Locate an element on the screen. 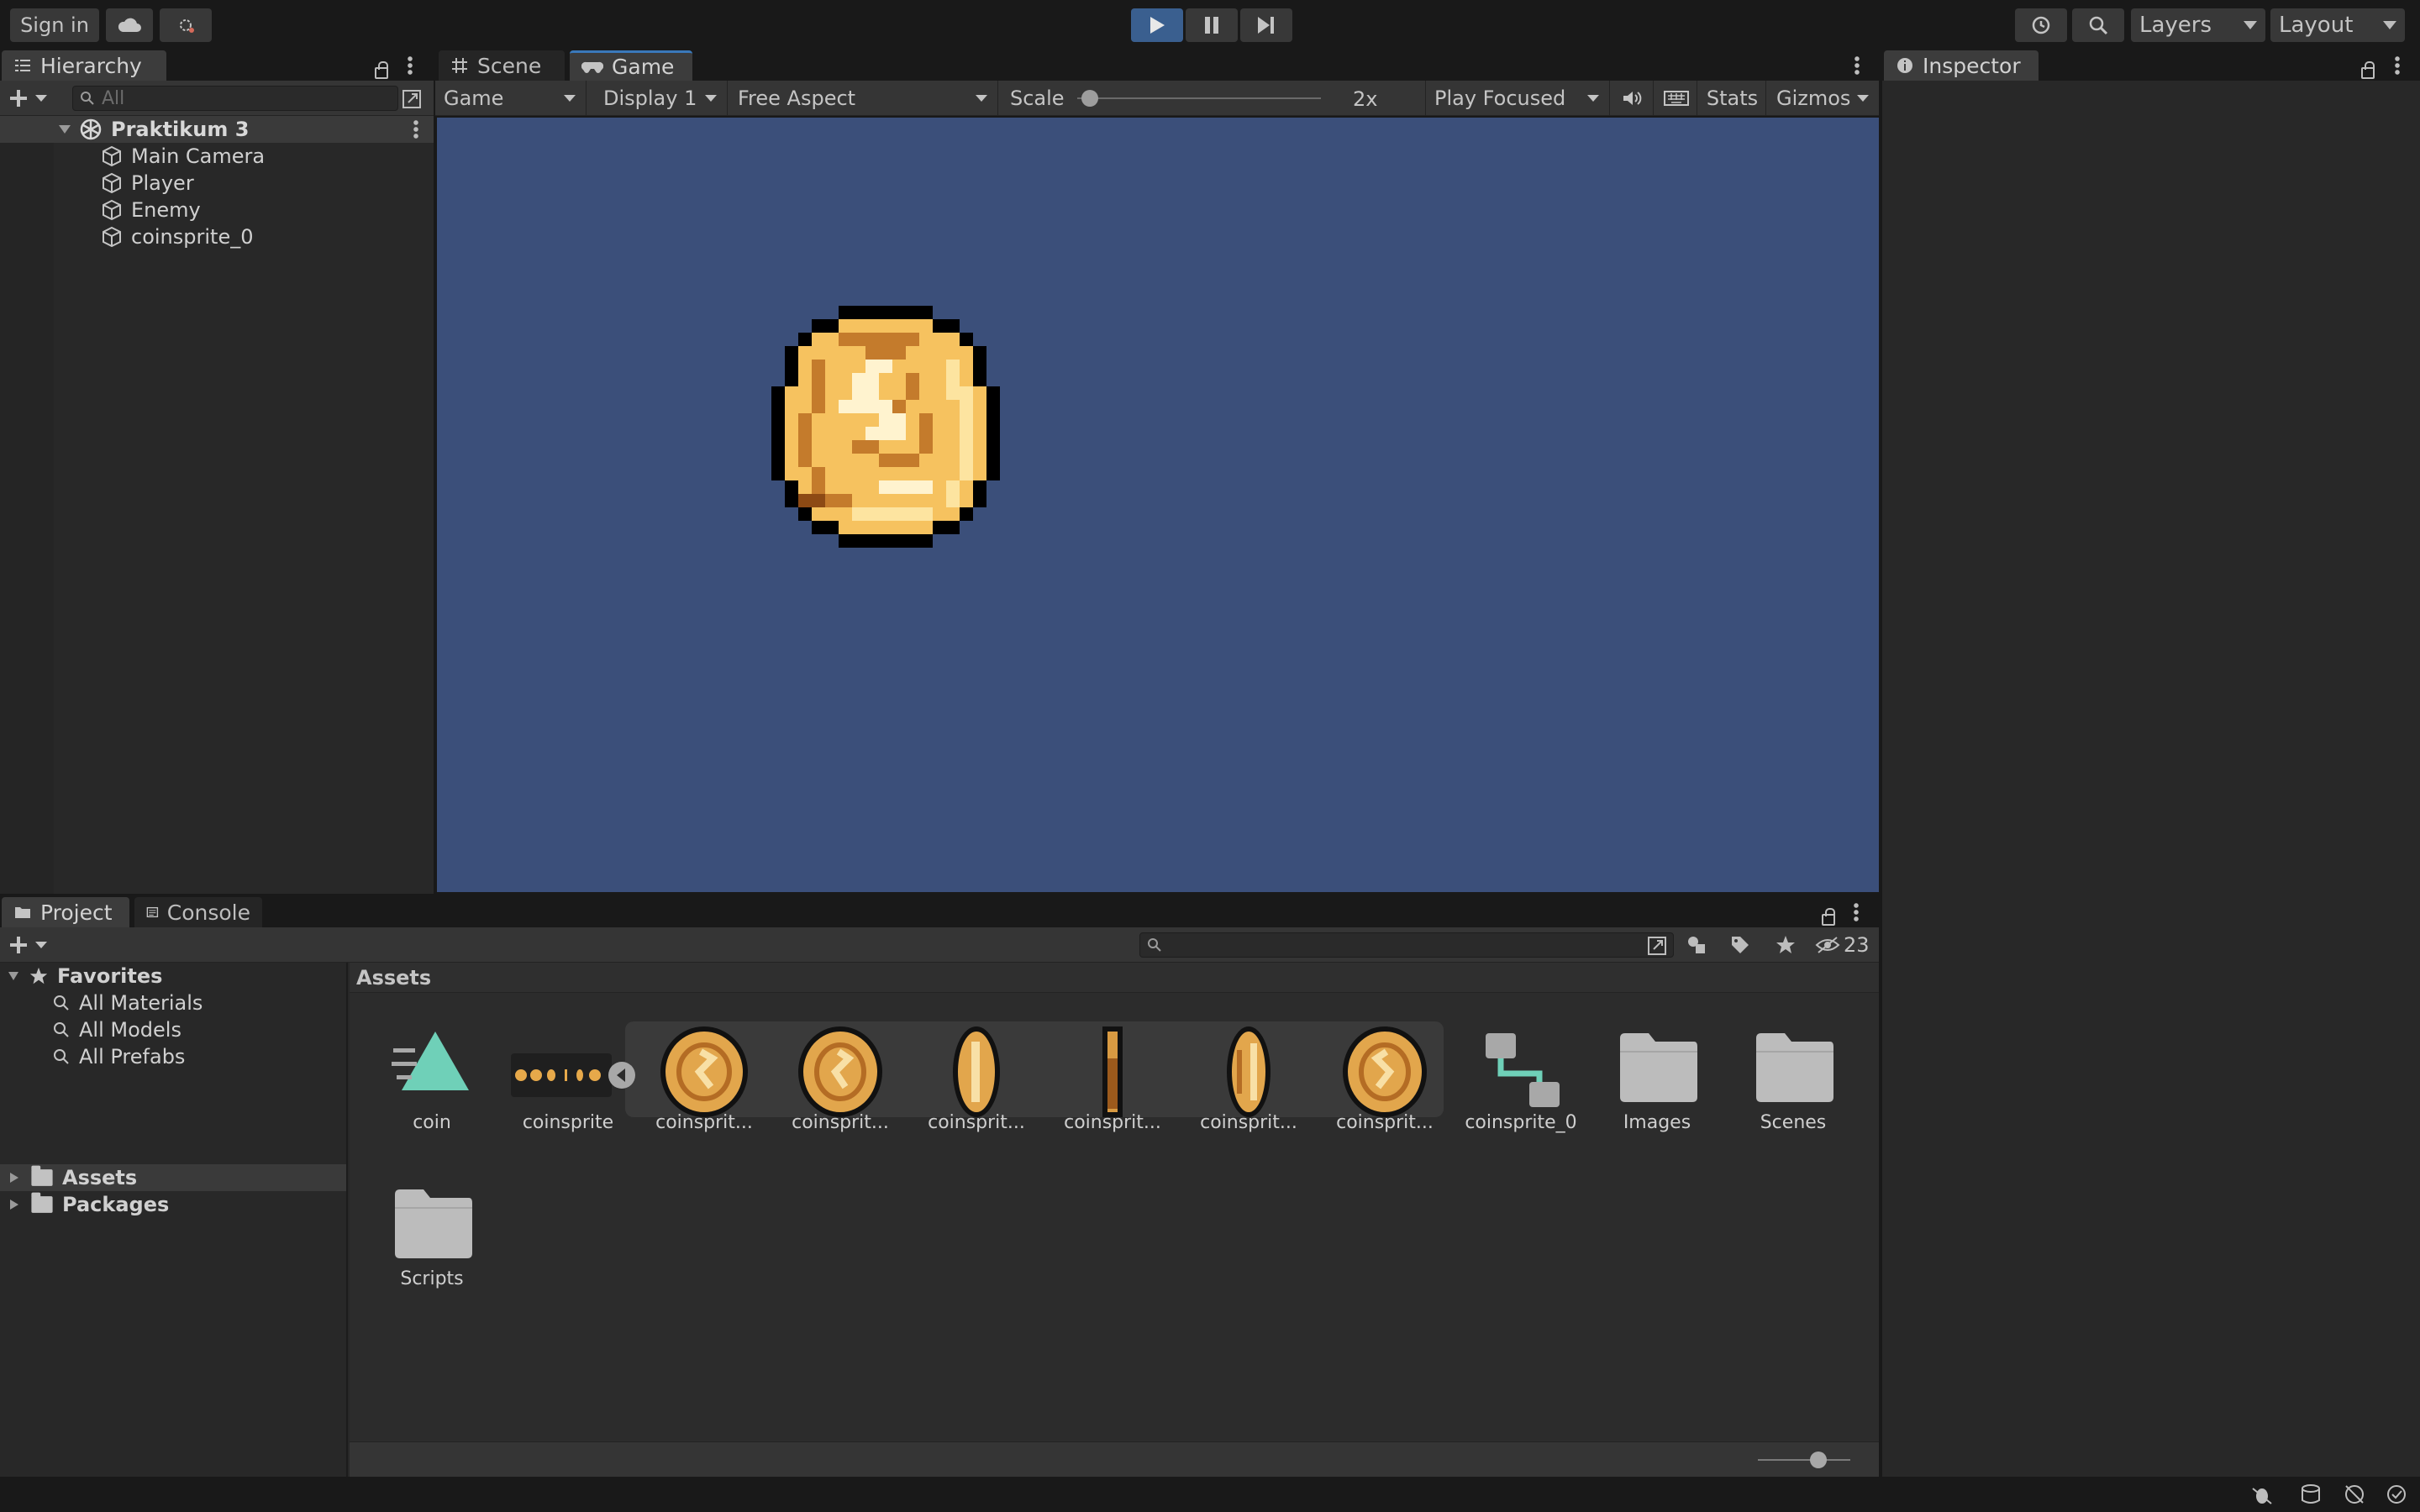 The width and height of the screenshot is (2420, 1512). tab-game: Game is located at coordinates (631, 65).